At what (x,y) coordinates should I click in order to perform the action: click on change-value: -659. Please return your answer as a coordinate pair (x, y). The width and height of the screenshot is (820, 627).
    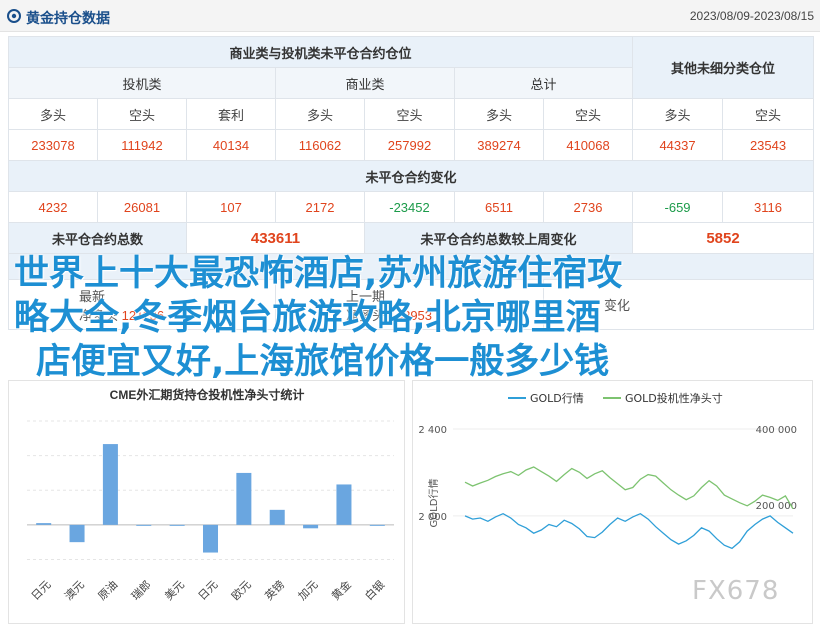
    Looking at the image, I should click on (678, 207).